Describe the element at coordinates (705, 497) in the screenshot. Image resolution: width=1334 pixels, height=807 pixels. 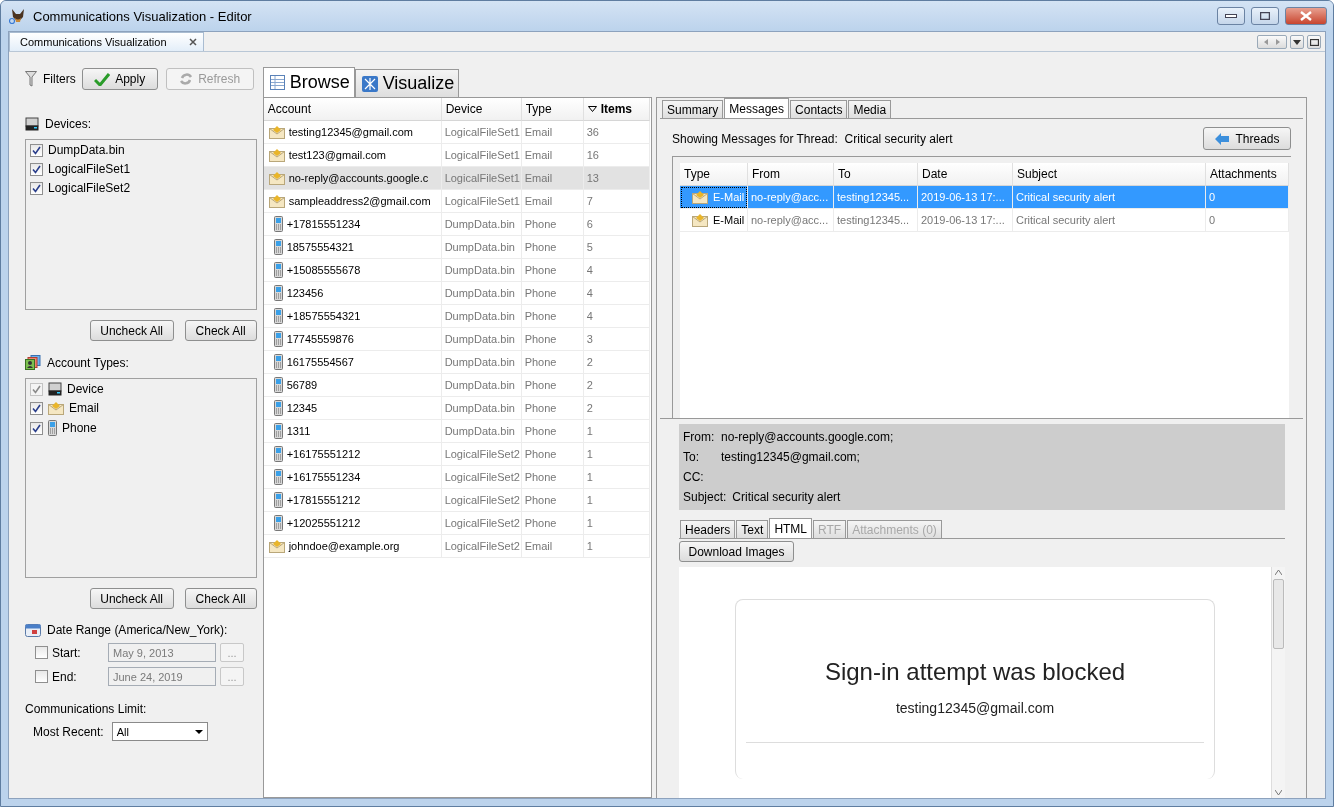
I see `header-label: Subject:` at that location.